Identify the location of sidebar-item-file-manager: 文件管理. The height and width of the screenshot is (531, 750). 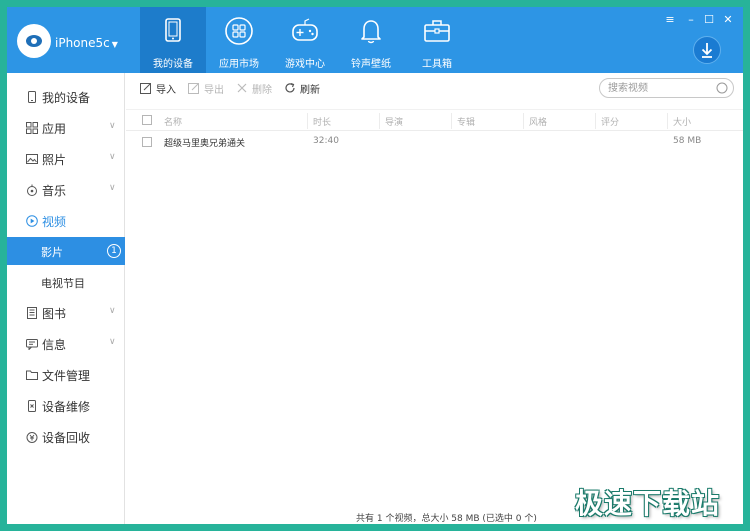
(66, 375).